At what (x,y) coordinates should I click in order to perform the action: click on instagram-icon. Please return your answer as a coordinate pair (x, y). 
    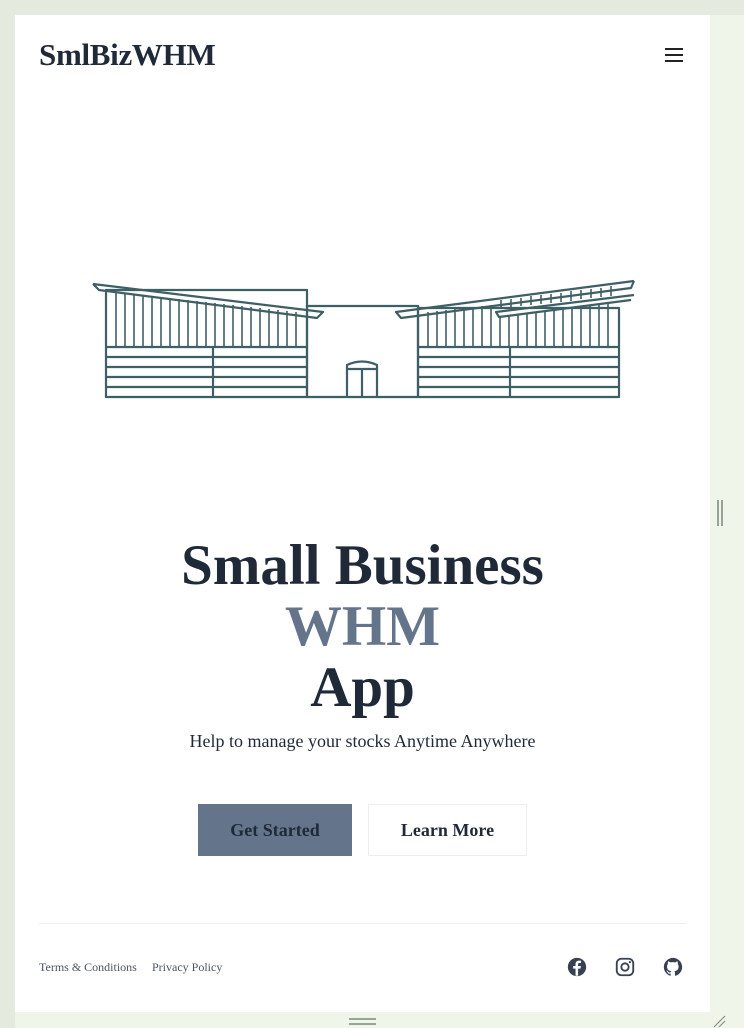
    Looking at the image, I should click on (625, 967).